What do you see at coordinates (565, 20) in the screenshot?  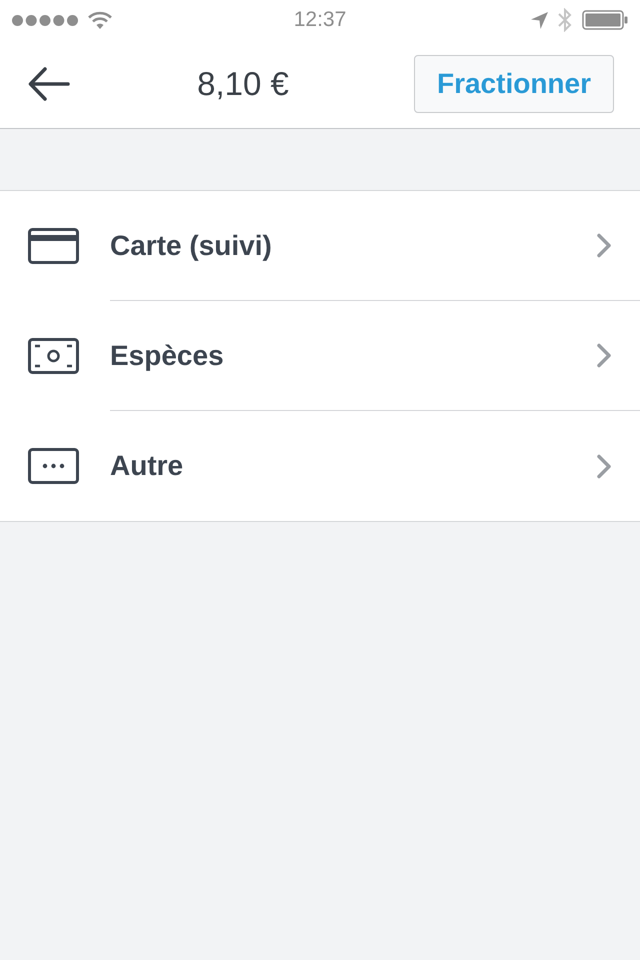 I see `bluetooth-icon` at bounding box center [565, 20].